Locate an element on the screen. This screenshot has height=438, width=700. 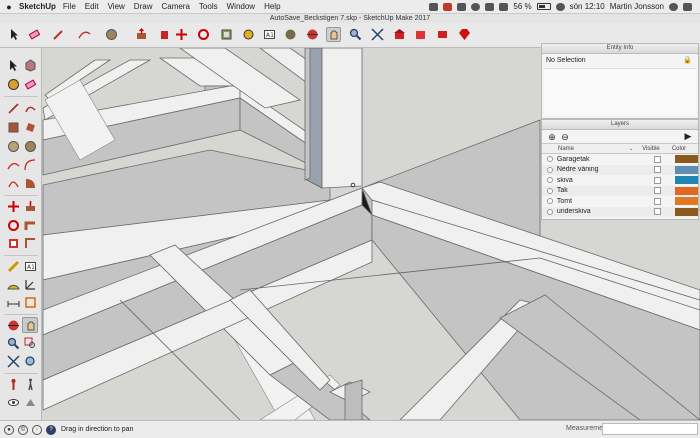
column-visible: Visible is located at coordinates (651, 149).